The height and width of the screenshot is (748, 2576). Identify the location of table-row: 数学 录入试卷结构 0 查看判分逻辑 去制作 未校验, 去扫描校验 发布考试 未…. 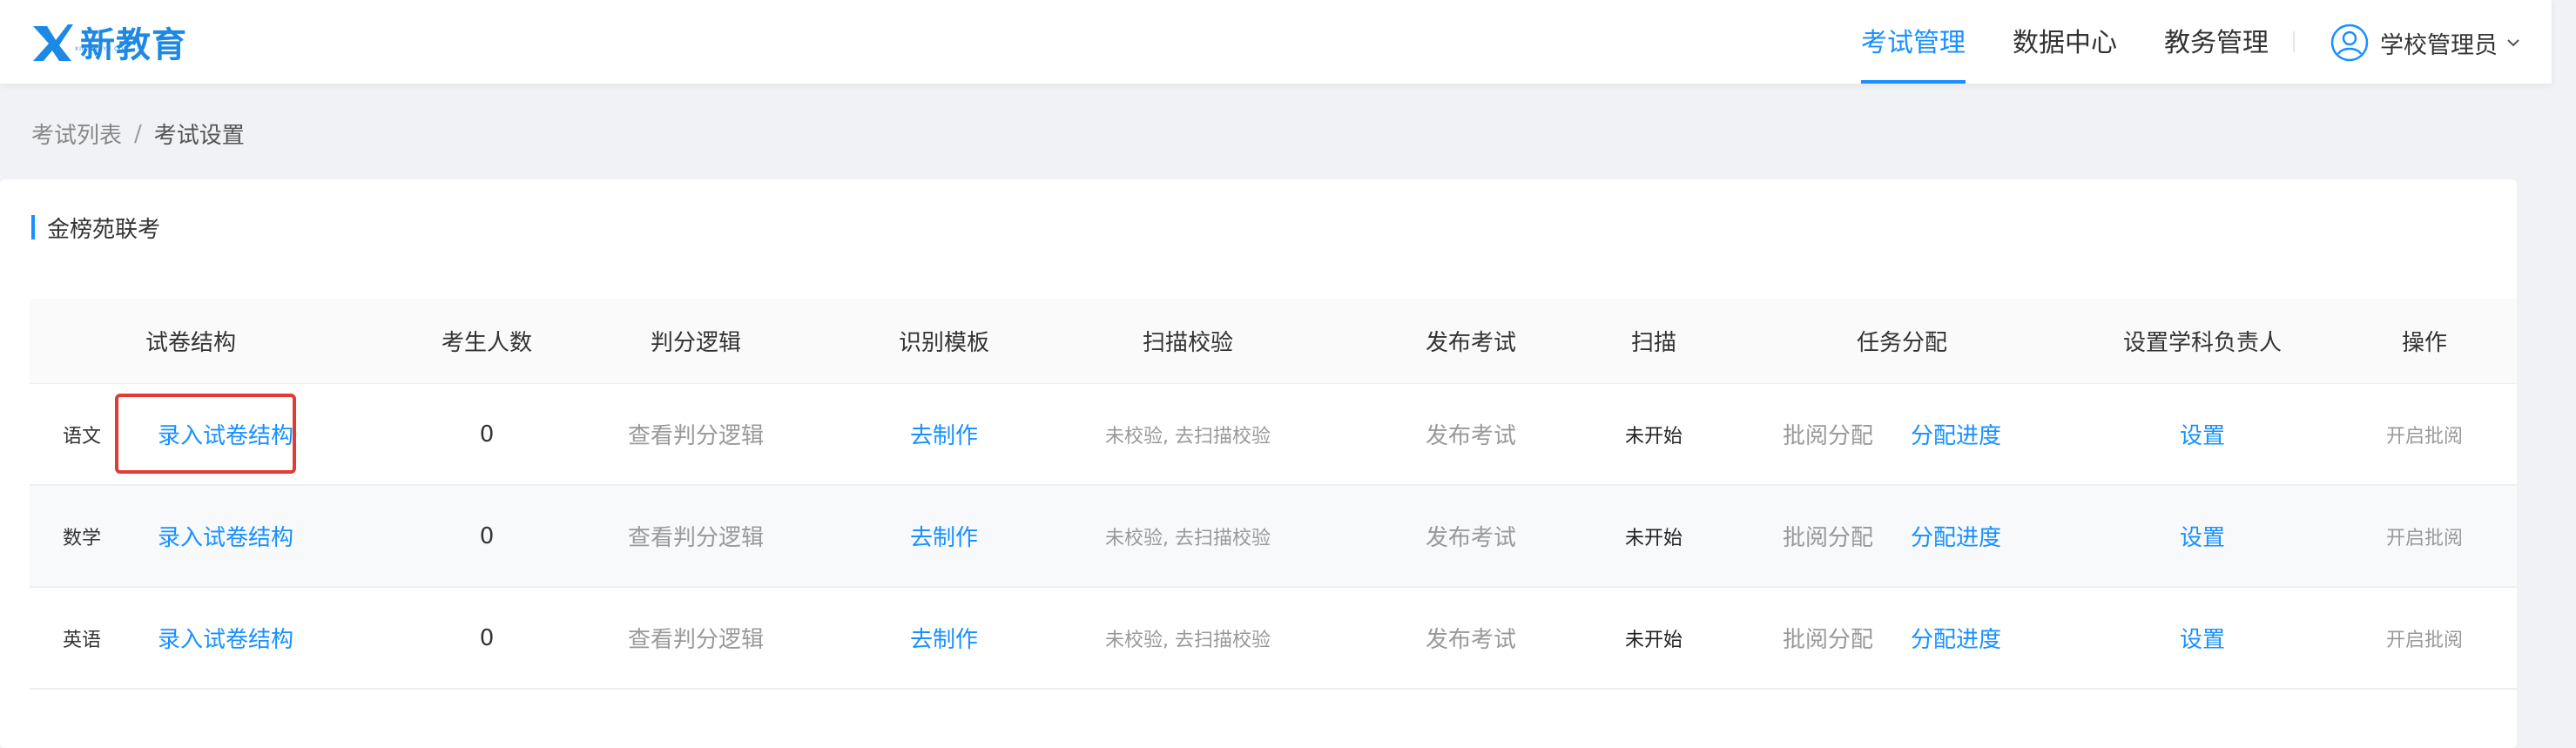
(1273, 537).